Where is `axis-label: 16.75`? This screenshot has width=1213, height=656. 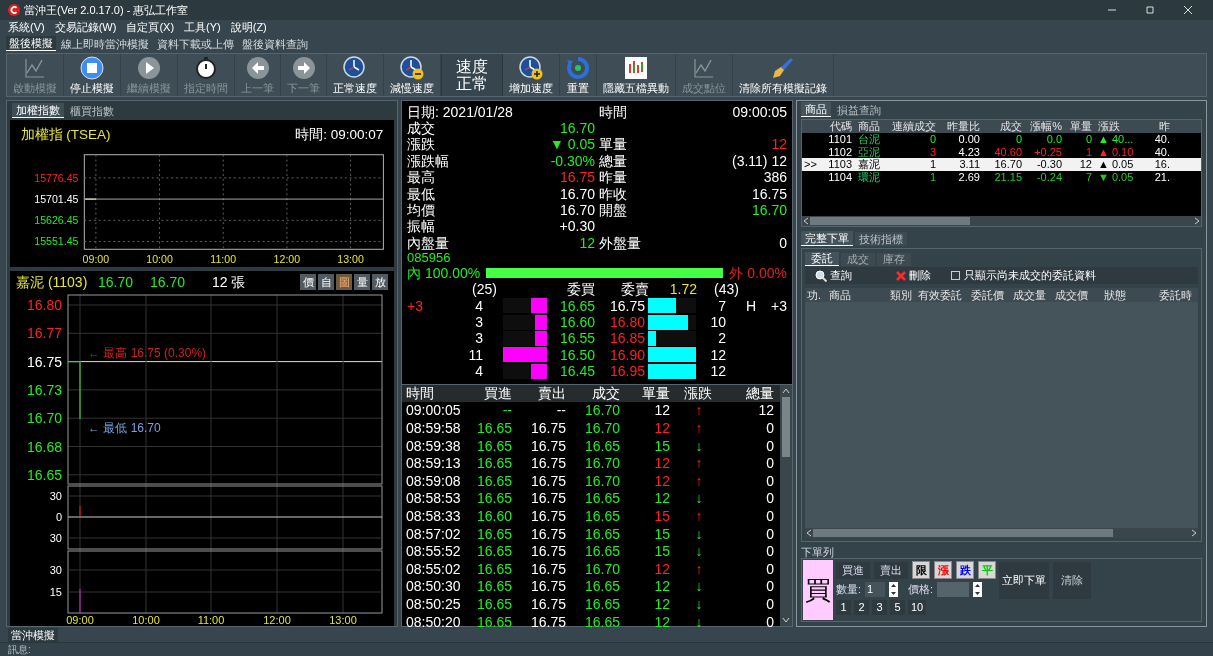 axis-label: 16.75 is located at coordinates (44, 361).